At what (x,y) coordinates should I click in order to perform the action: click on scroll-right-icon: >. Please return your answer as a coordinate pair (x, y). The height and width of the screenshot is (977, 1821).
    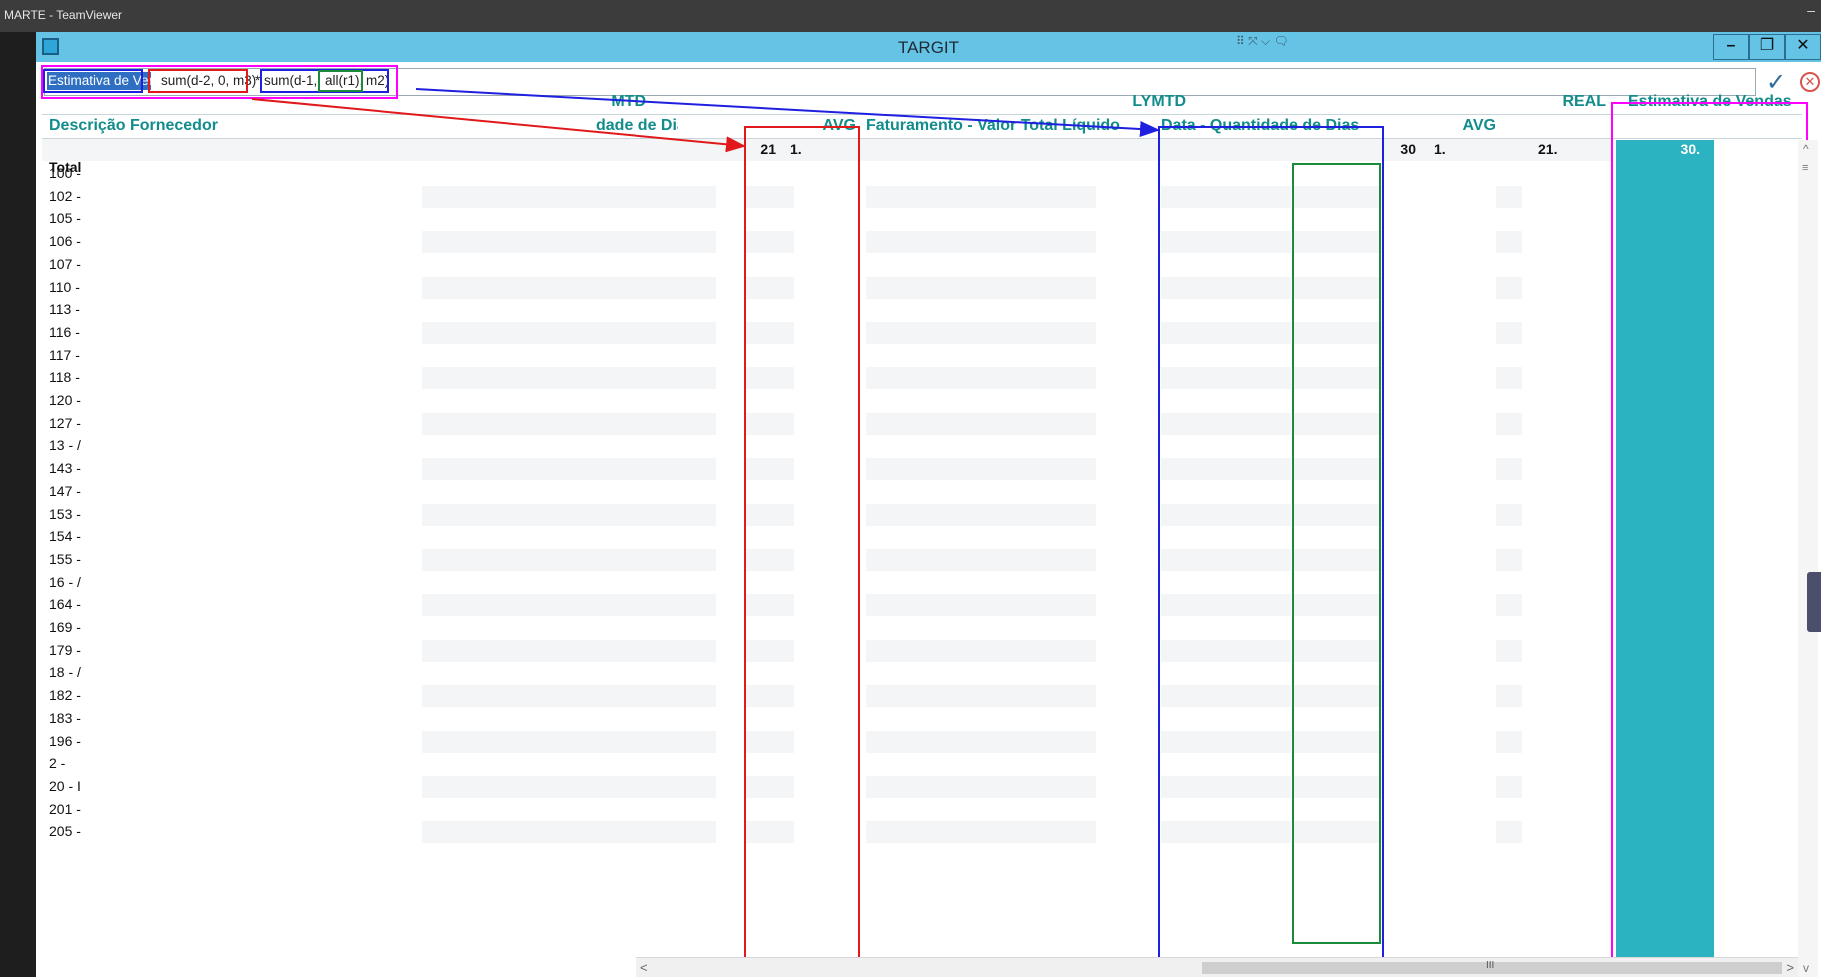
    Looking at the image, I should click on (1790, 967).